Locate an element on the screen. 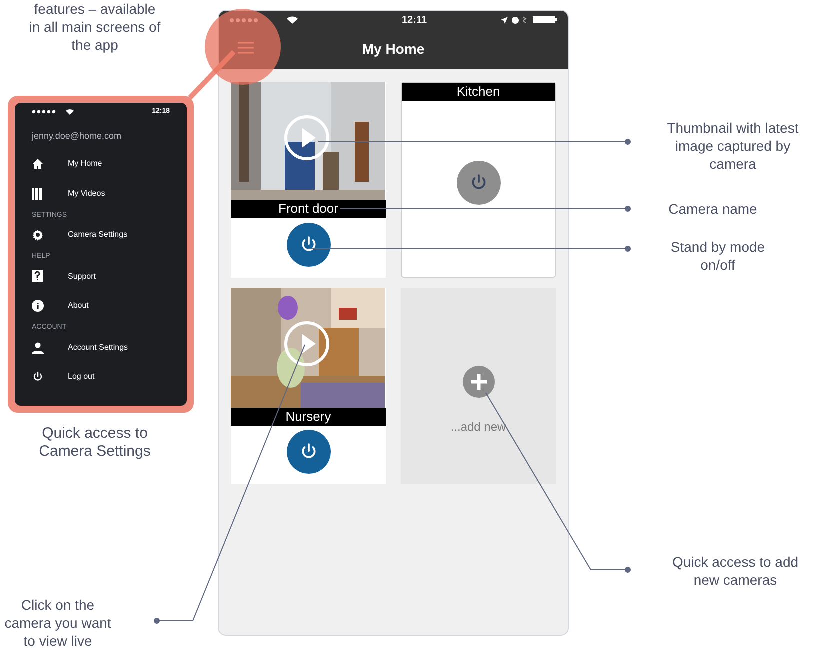 This screenshot has width=815, height=648. power-icon is located at coordinates (38, 377).